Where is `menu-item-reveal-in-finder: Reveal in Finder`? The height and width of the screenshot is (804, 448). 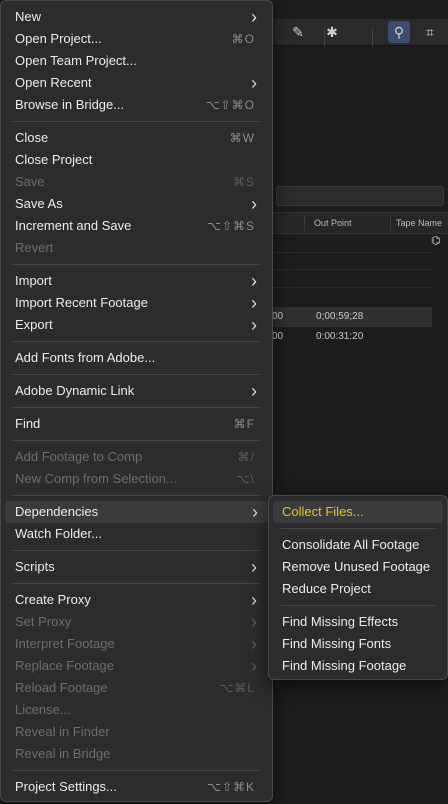
menu-item-reveal-in-finder: Reveal in Finder is located at coordinates (134, 732).